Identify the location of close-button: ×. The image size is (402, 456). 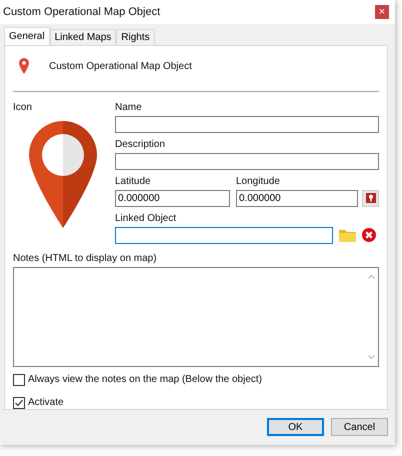
(382, 12).